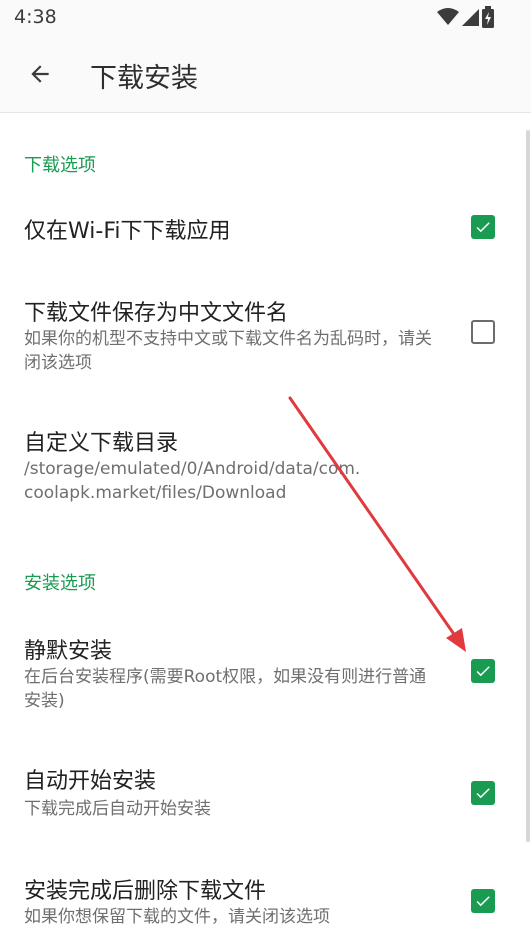  What do you see at coordinates (377, 524) in the screenshot?
I see `annotation-arrow` at bounding box center [377, 524].